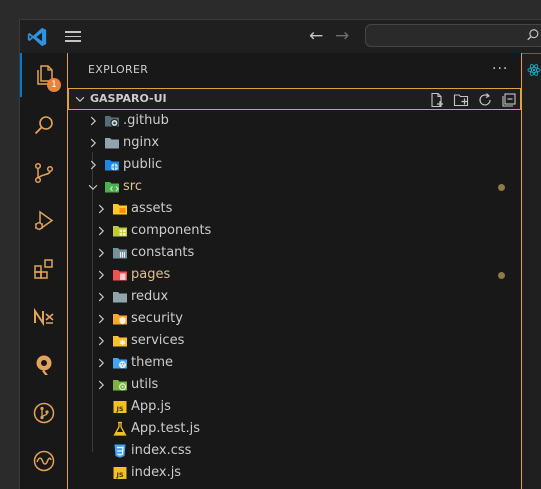 Image resolution: width=541 pixels, height=489 pixels. I want to click on tree-item-label: redux, so click(150, 296).